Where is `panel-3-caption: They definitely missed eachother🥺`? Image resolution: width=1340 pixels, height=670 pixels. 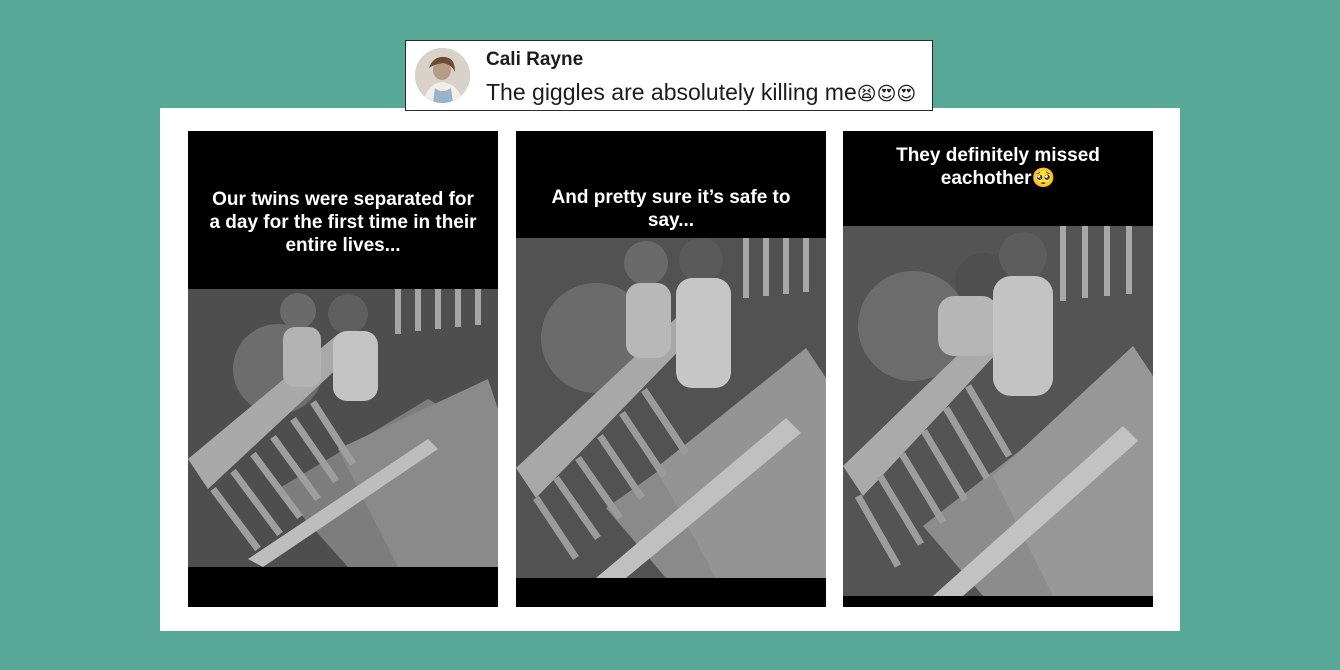 panel-3-caption: They definitely missed eachother🥺 is located at coordinates (998, 167).